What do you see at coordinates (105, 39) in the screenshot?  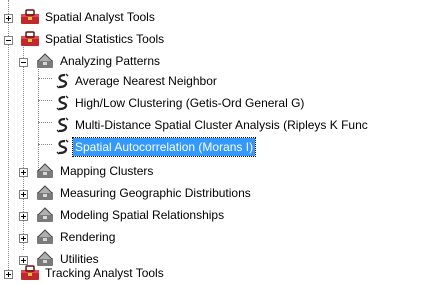 I see `tree-item-label: Spatial Statistics Tools` at bounding box center [105, 39].